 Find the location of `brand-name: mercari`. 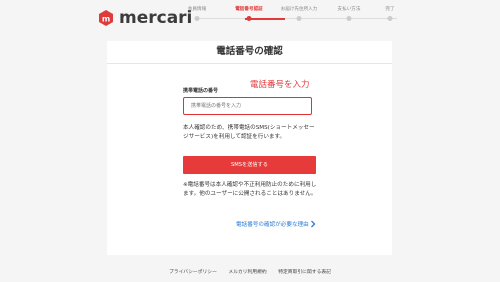

brand-name: mercari is located at coordinates (156, 18).